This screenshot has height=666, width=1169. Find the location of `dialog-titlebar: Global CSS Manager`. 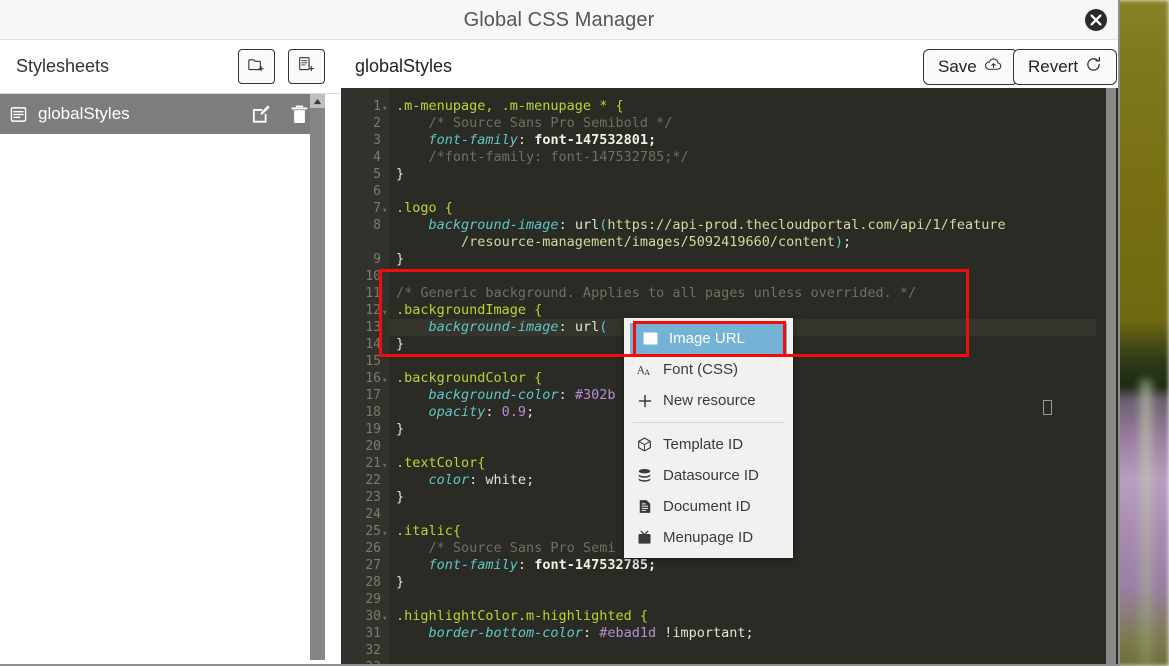

dialog-titlebar: Global CSS Manager is located at coordinates (559, 20).